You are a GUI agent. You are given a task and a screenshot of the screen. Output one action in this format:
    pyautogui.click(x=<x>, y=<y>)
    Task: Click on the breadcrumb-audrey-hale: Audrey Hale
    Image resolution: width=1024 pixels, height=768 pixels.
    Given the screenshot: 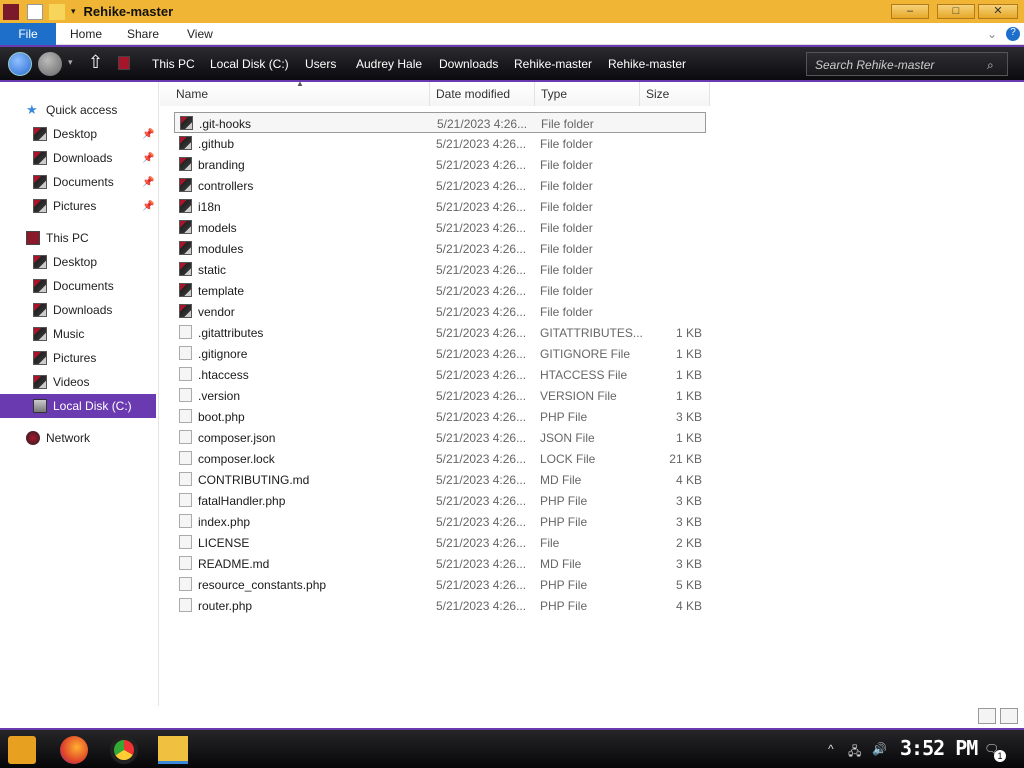 What is the action you would take?
    pyautogui.click(x=389, y=64)
    